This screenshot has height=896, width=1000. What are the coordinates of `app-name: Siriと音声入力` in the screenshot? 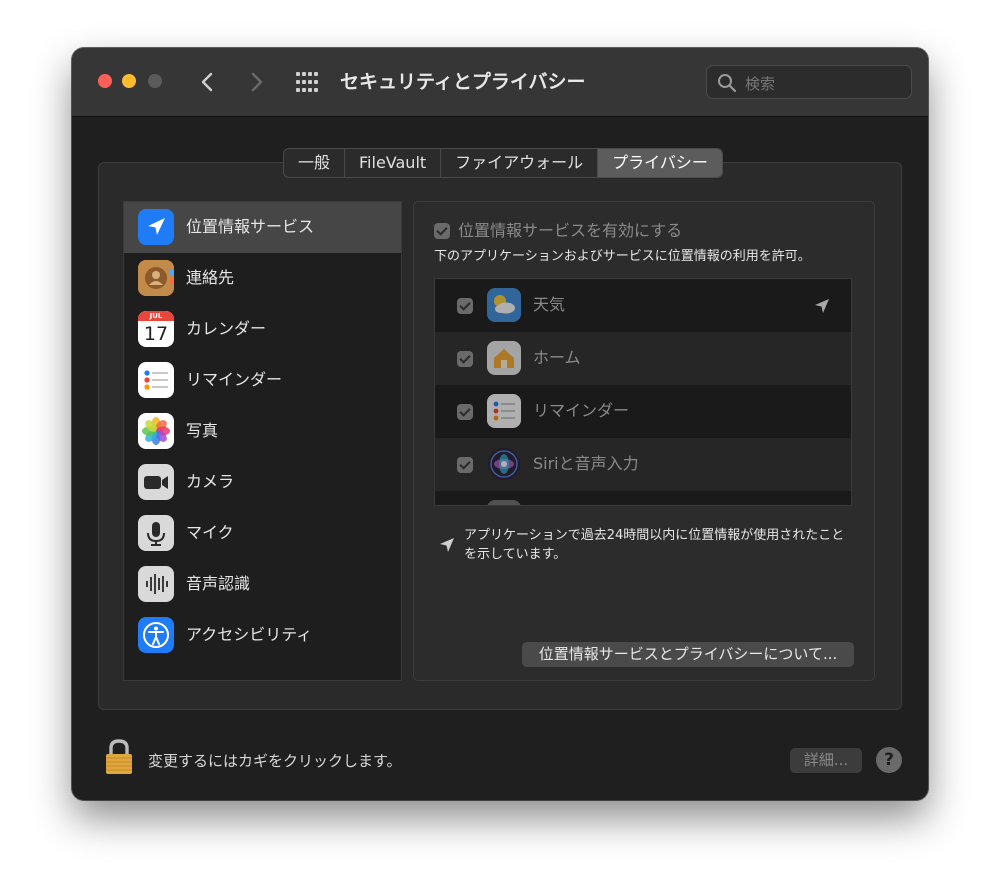 It's located at (586, 463).